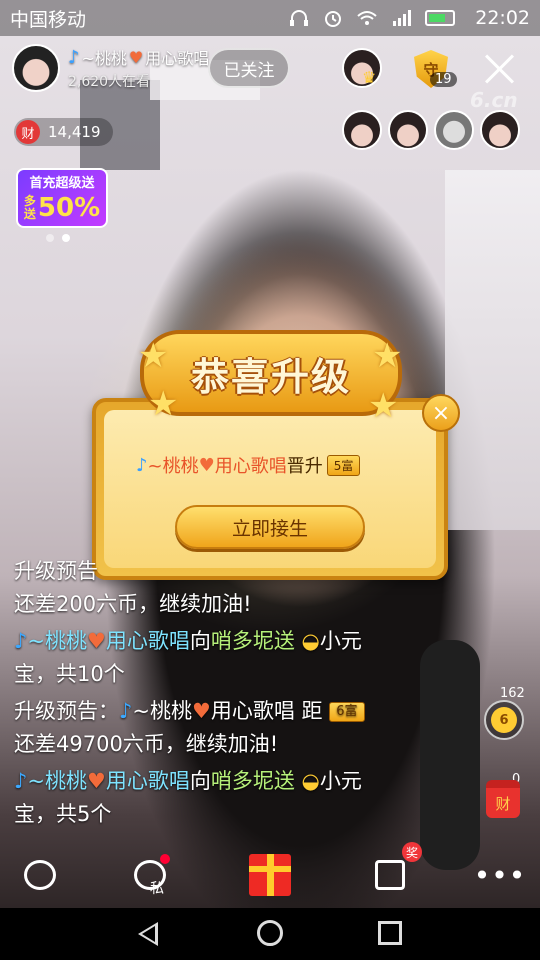 The height and width of the screenshot is (960, 540). What do you see at coordinates (312, 711) in the screenshot?
I see `chat-distance: 距` at bounding box center [312, 711].